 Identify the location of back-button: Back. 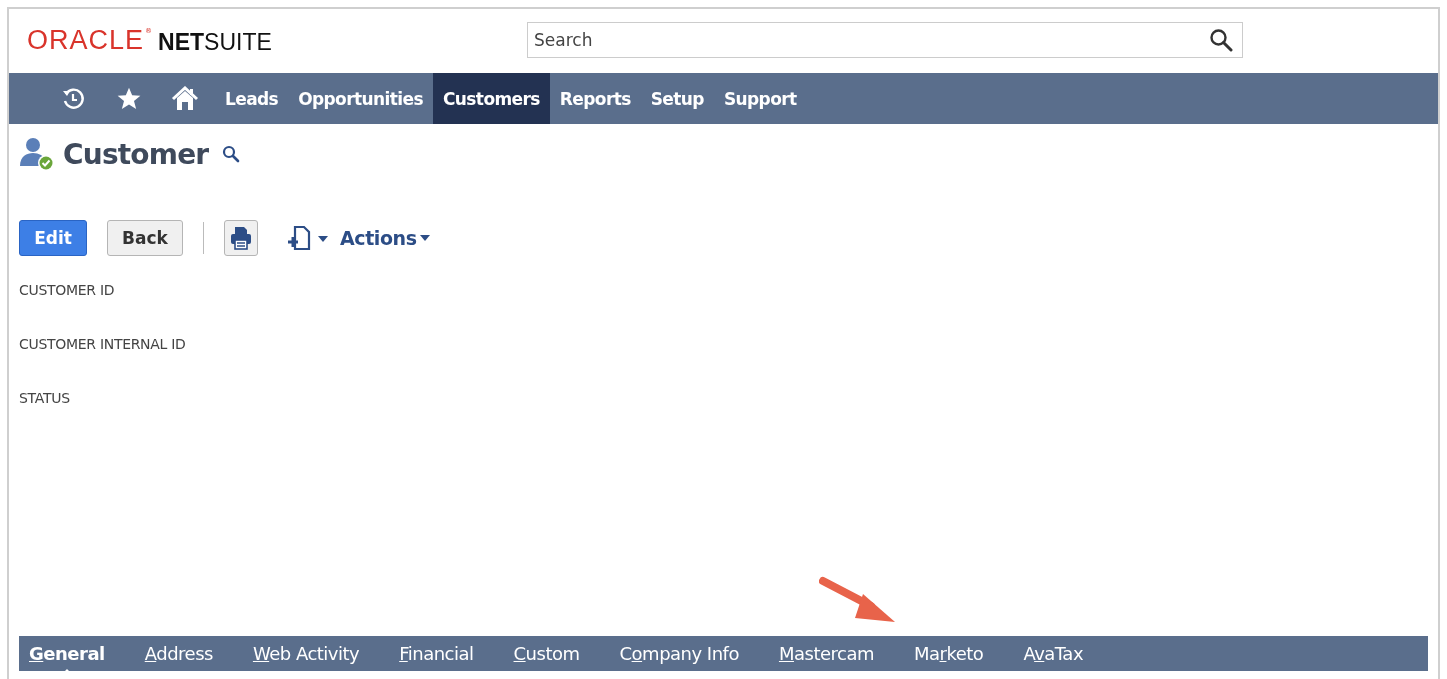
(145, 238).